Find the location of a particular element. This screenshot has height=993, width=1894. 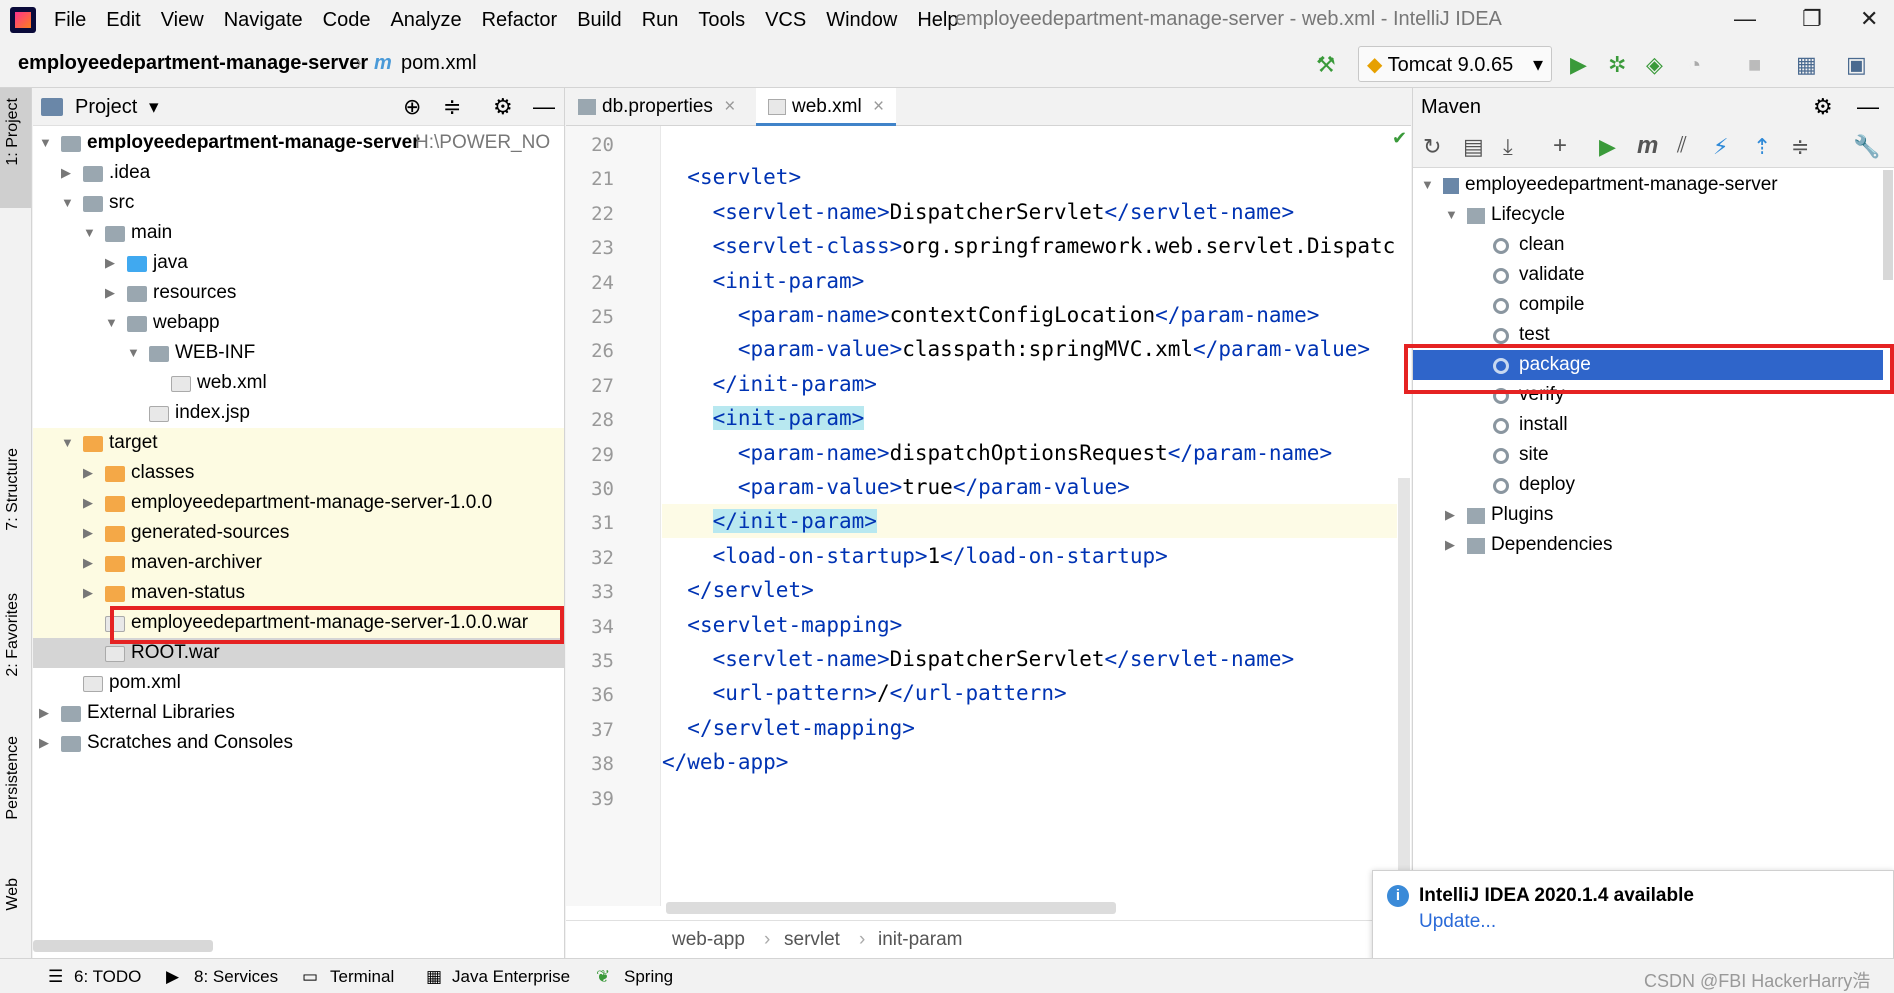

show-dependencies-icon: ⇡ is located at coordinates (1762, 147).